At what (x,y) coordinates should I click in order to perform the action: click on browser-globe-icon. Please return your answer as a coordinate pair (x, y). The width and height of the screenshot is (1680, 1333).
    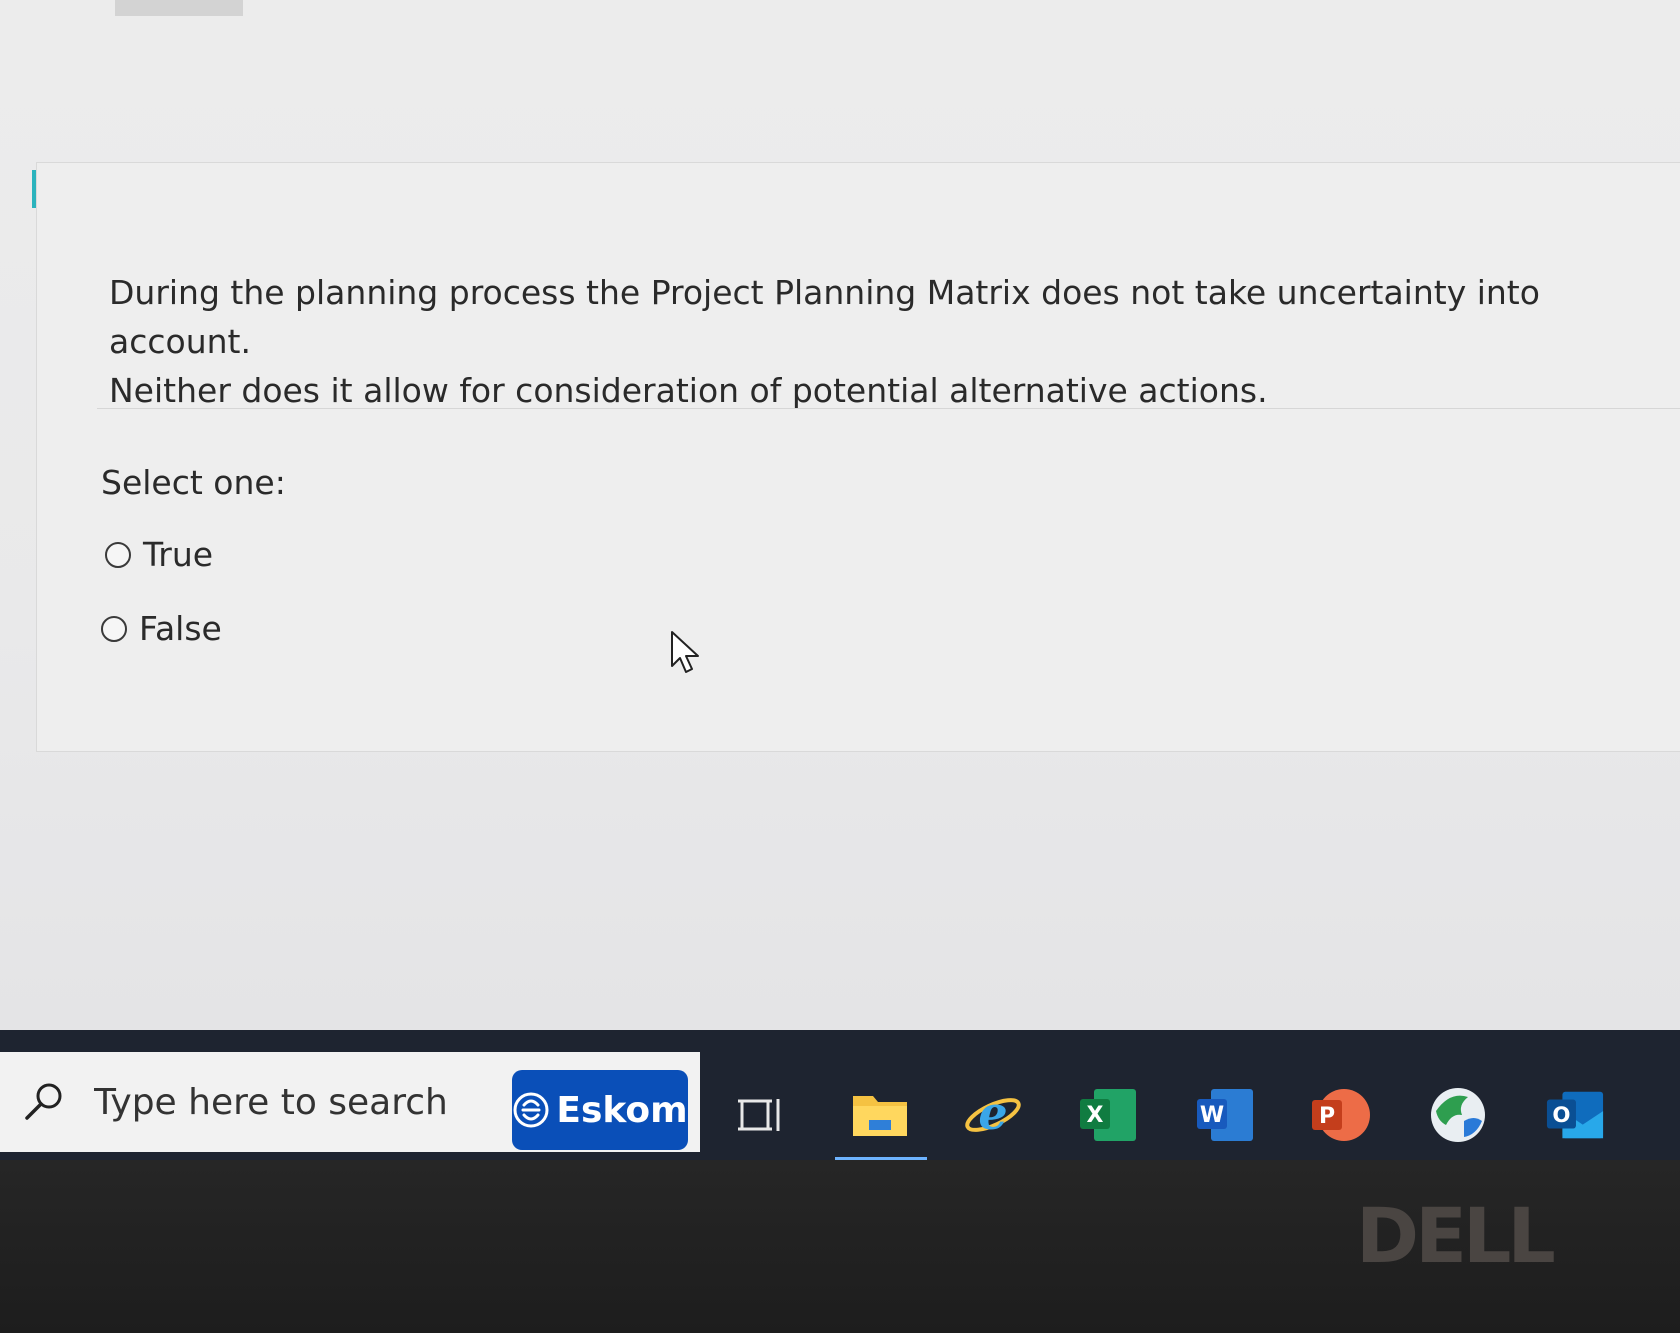
    Looking at the image, I should click on (1458, 1115).